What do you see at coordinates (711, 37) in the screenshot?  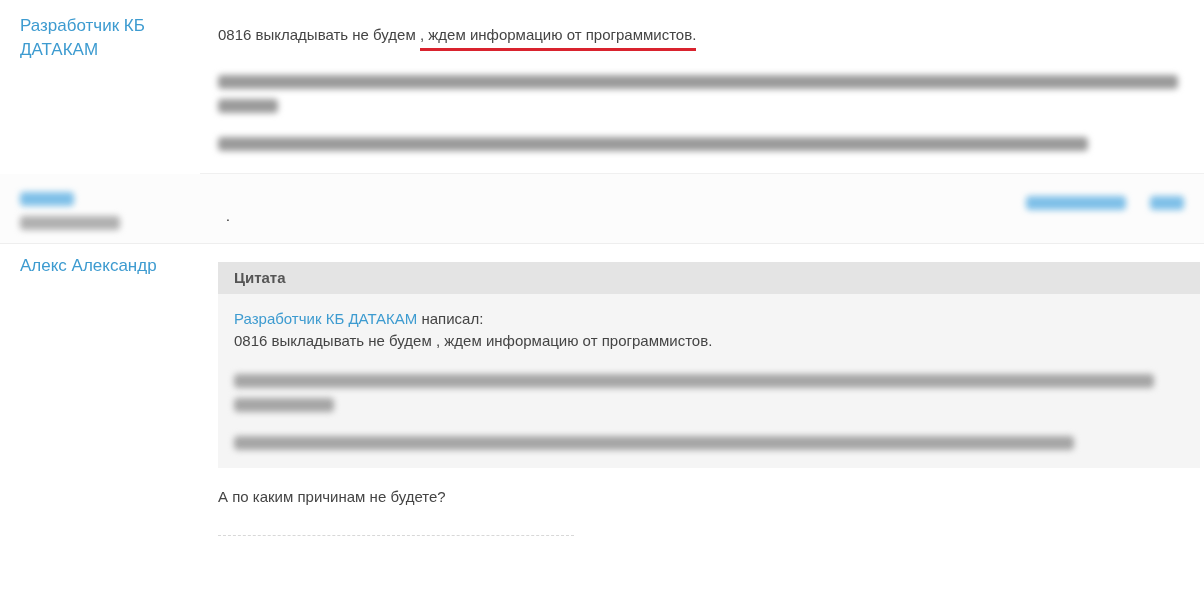 I see `post-text: 0816 выкладывать не будем , ждем информацию от программистов.` at bounding box center [711, 37].